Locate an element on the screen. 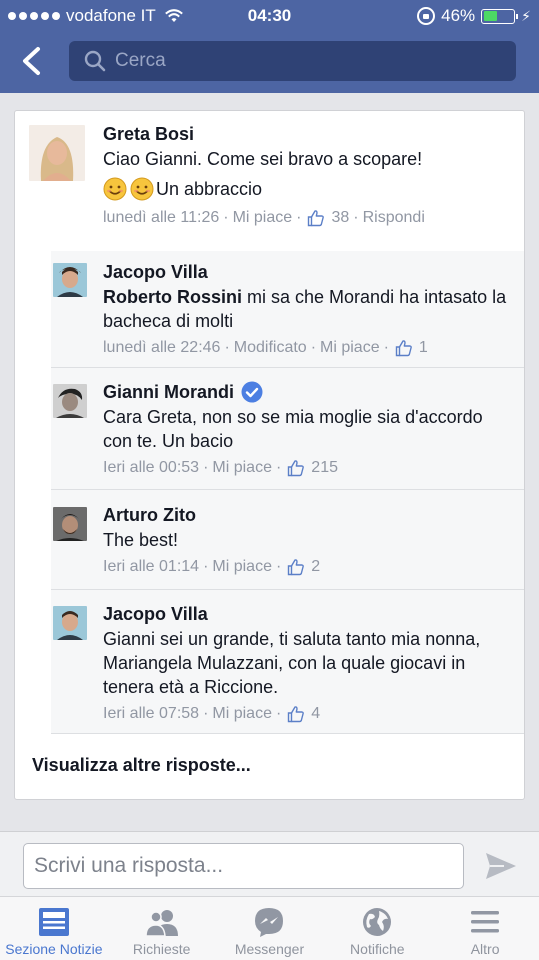 The height and width of the screenshot is (960, 539). tab-notifications: Notifiche is located at coordinates (377, 928).